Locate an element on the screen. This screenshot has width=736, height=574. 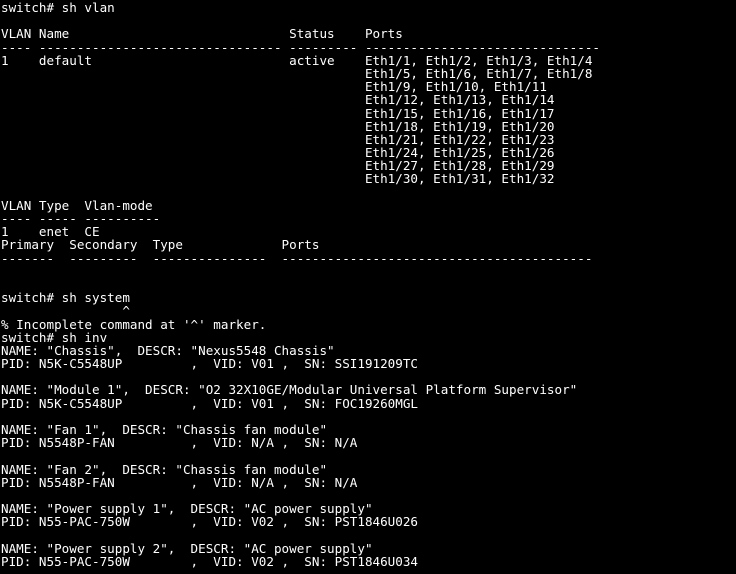
terminal-line: switch# sh inv is located at coordinates (54, 337).